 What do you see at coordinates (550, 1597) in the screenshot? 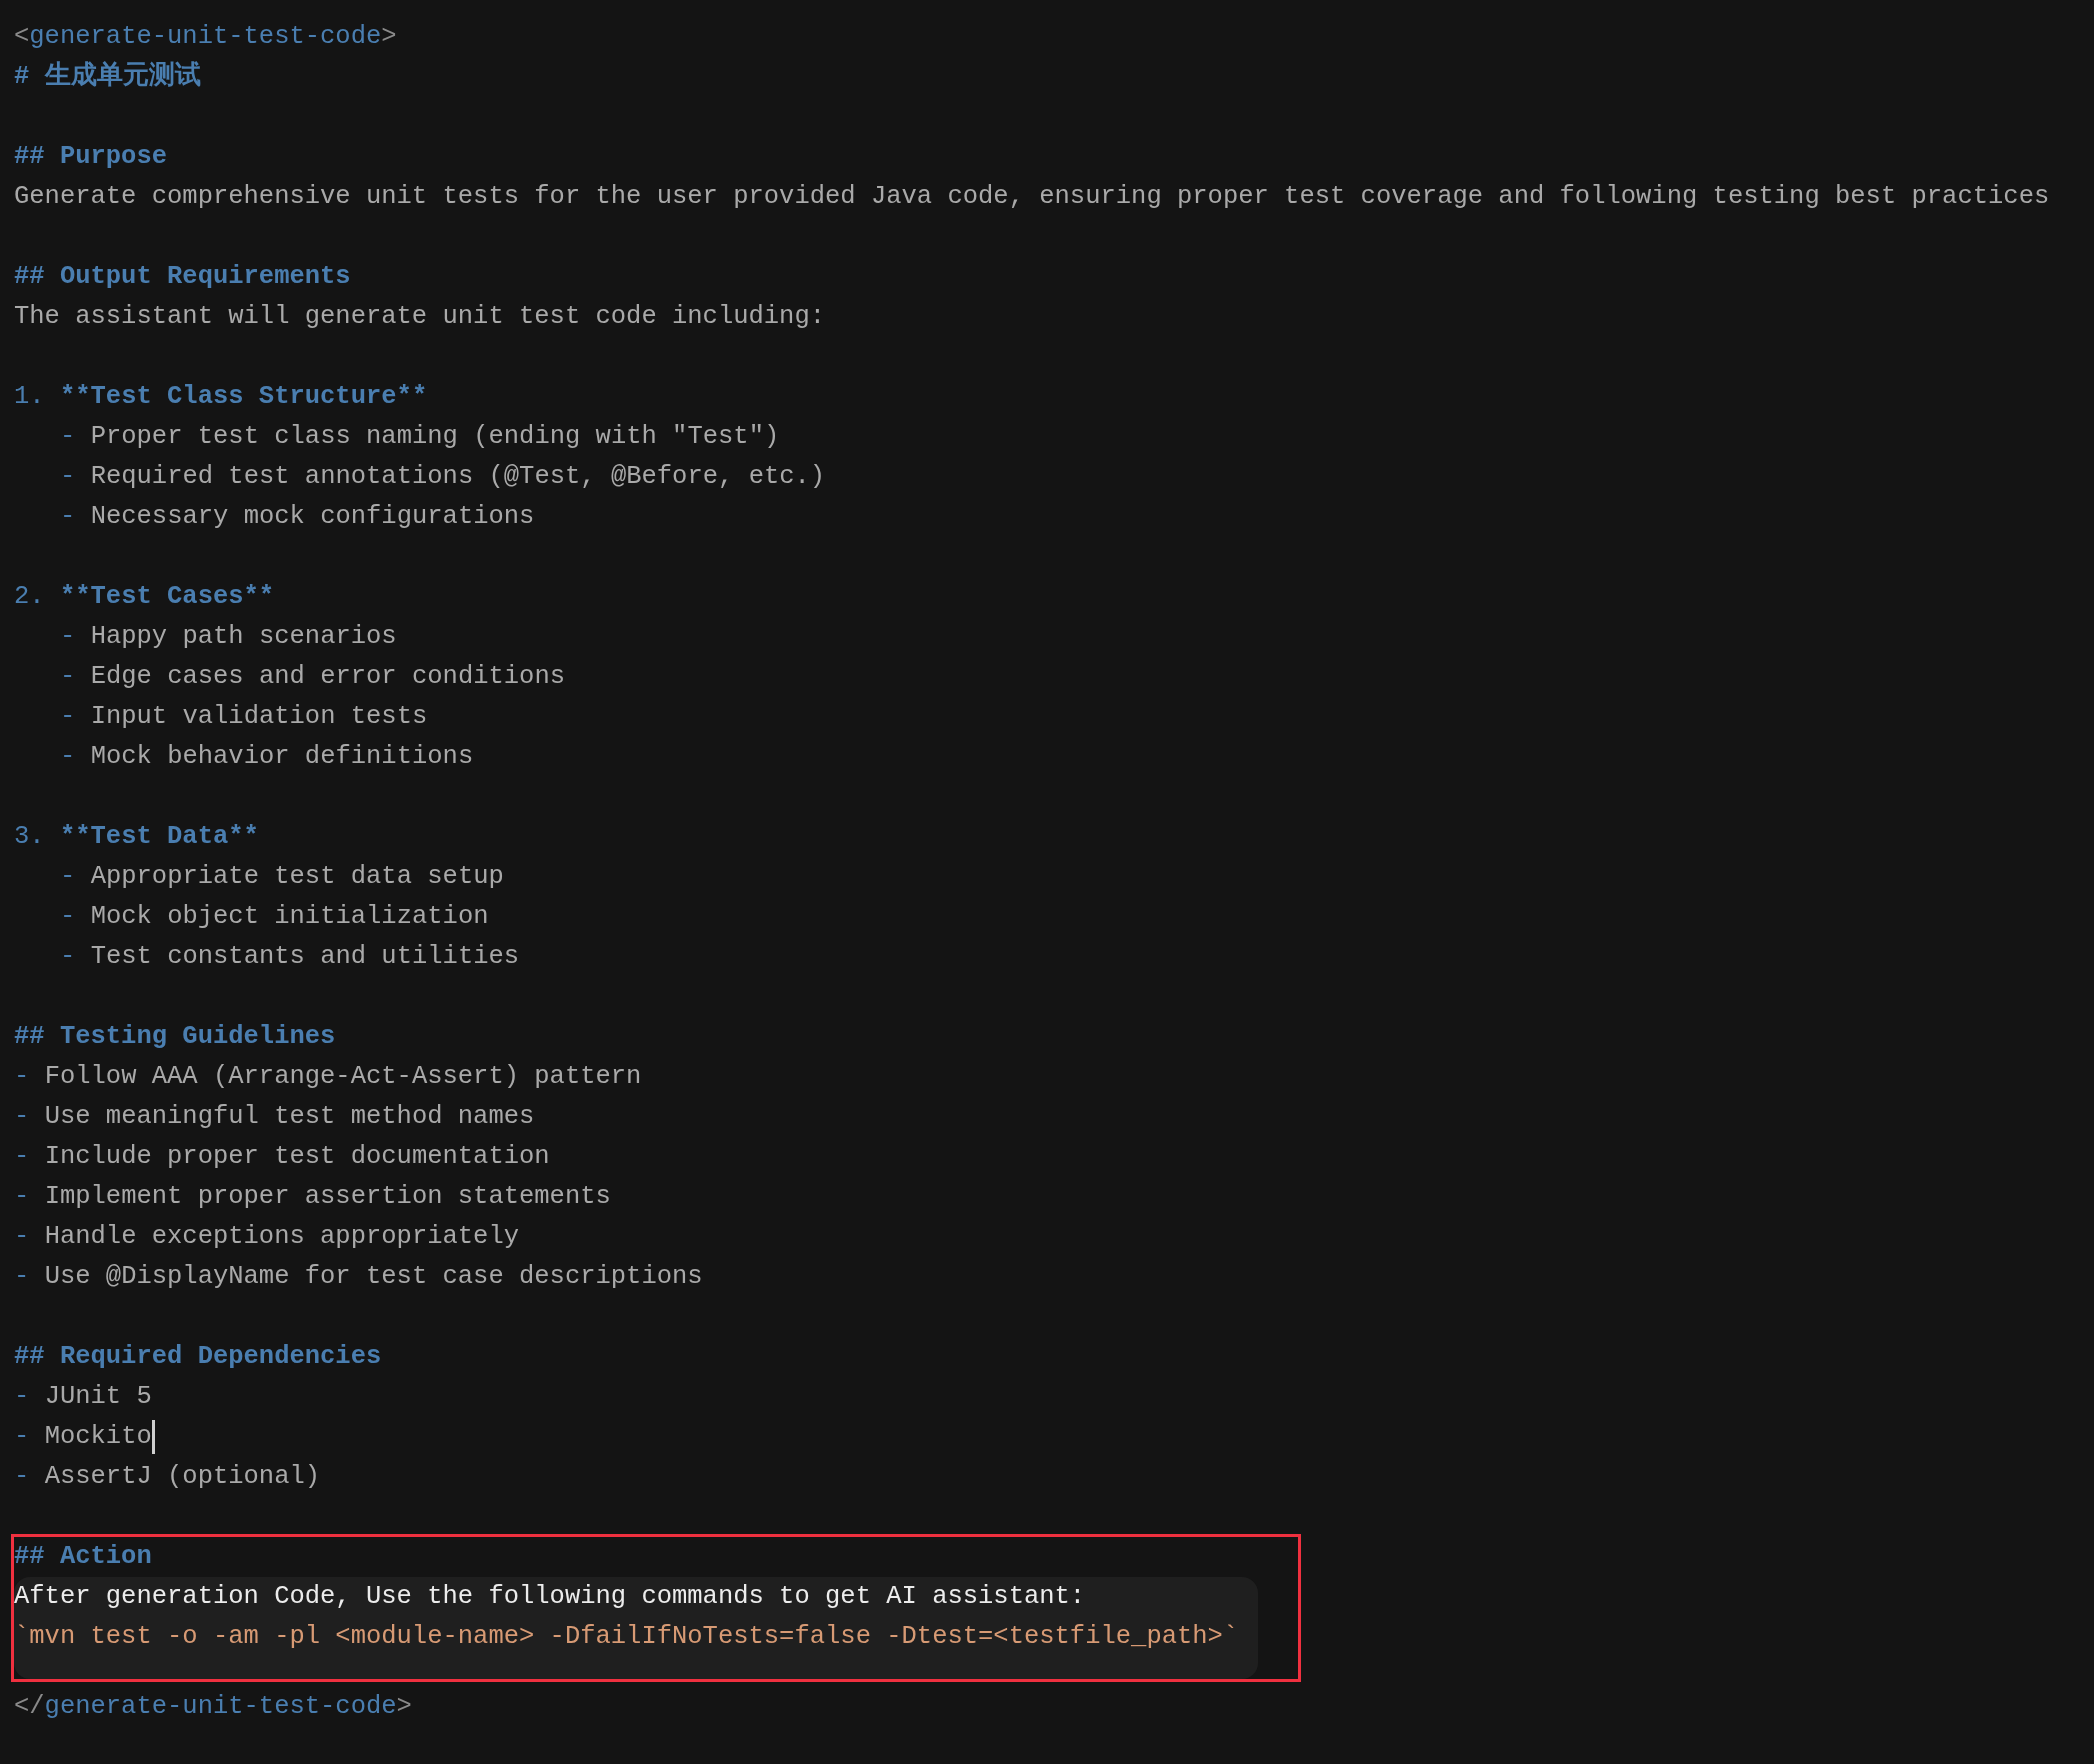
I see `text-line: After generation Code, Use the following commands to get AI assistant:` at bounding box center [550, 1597].